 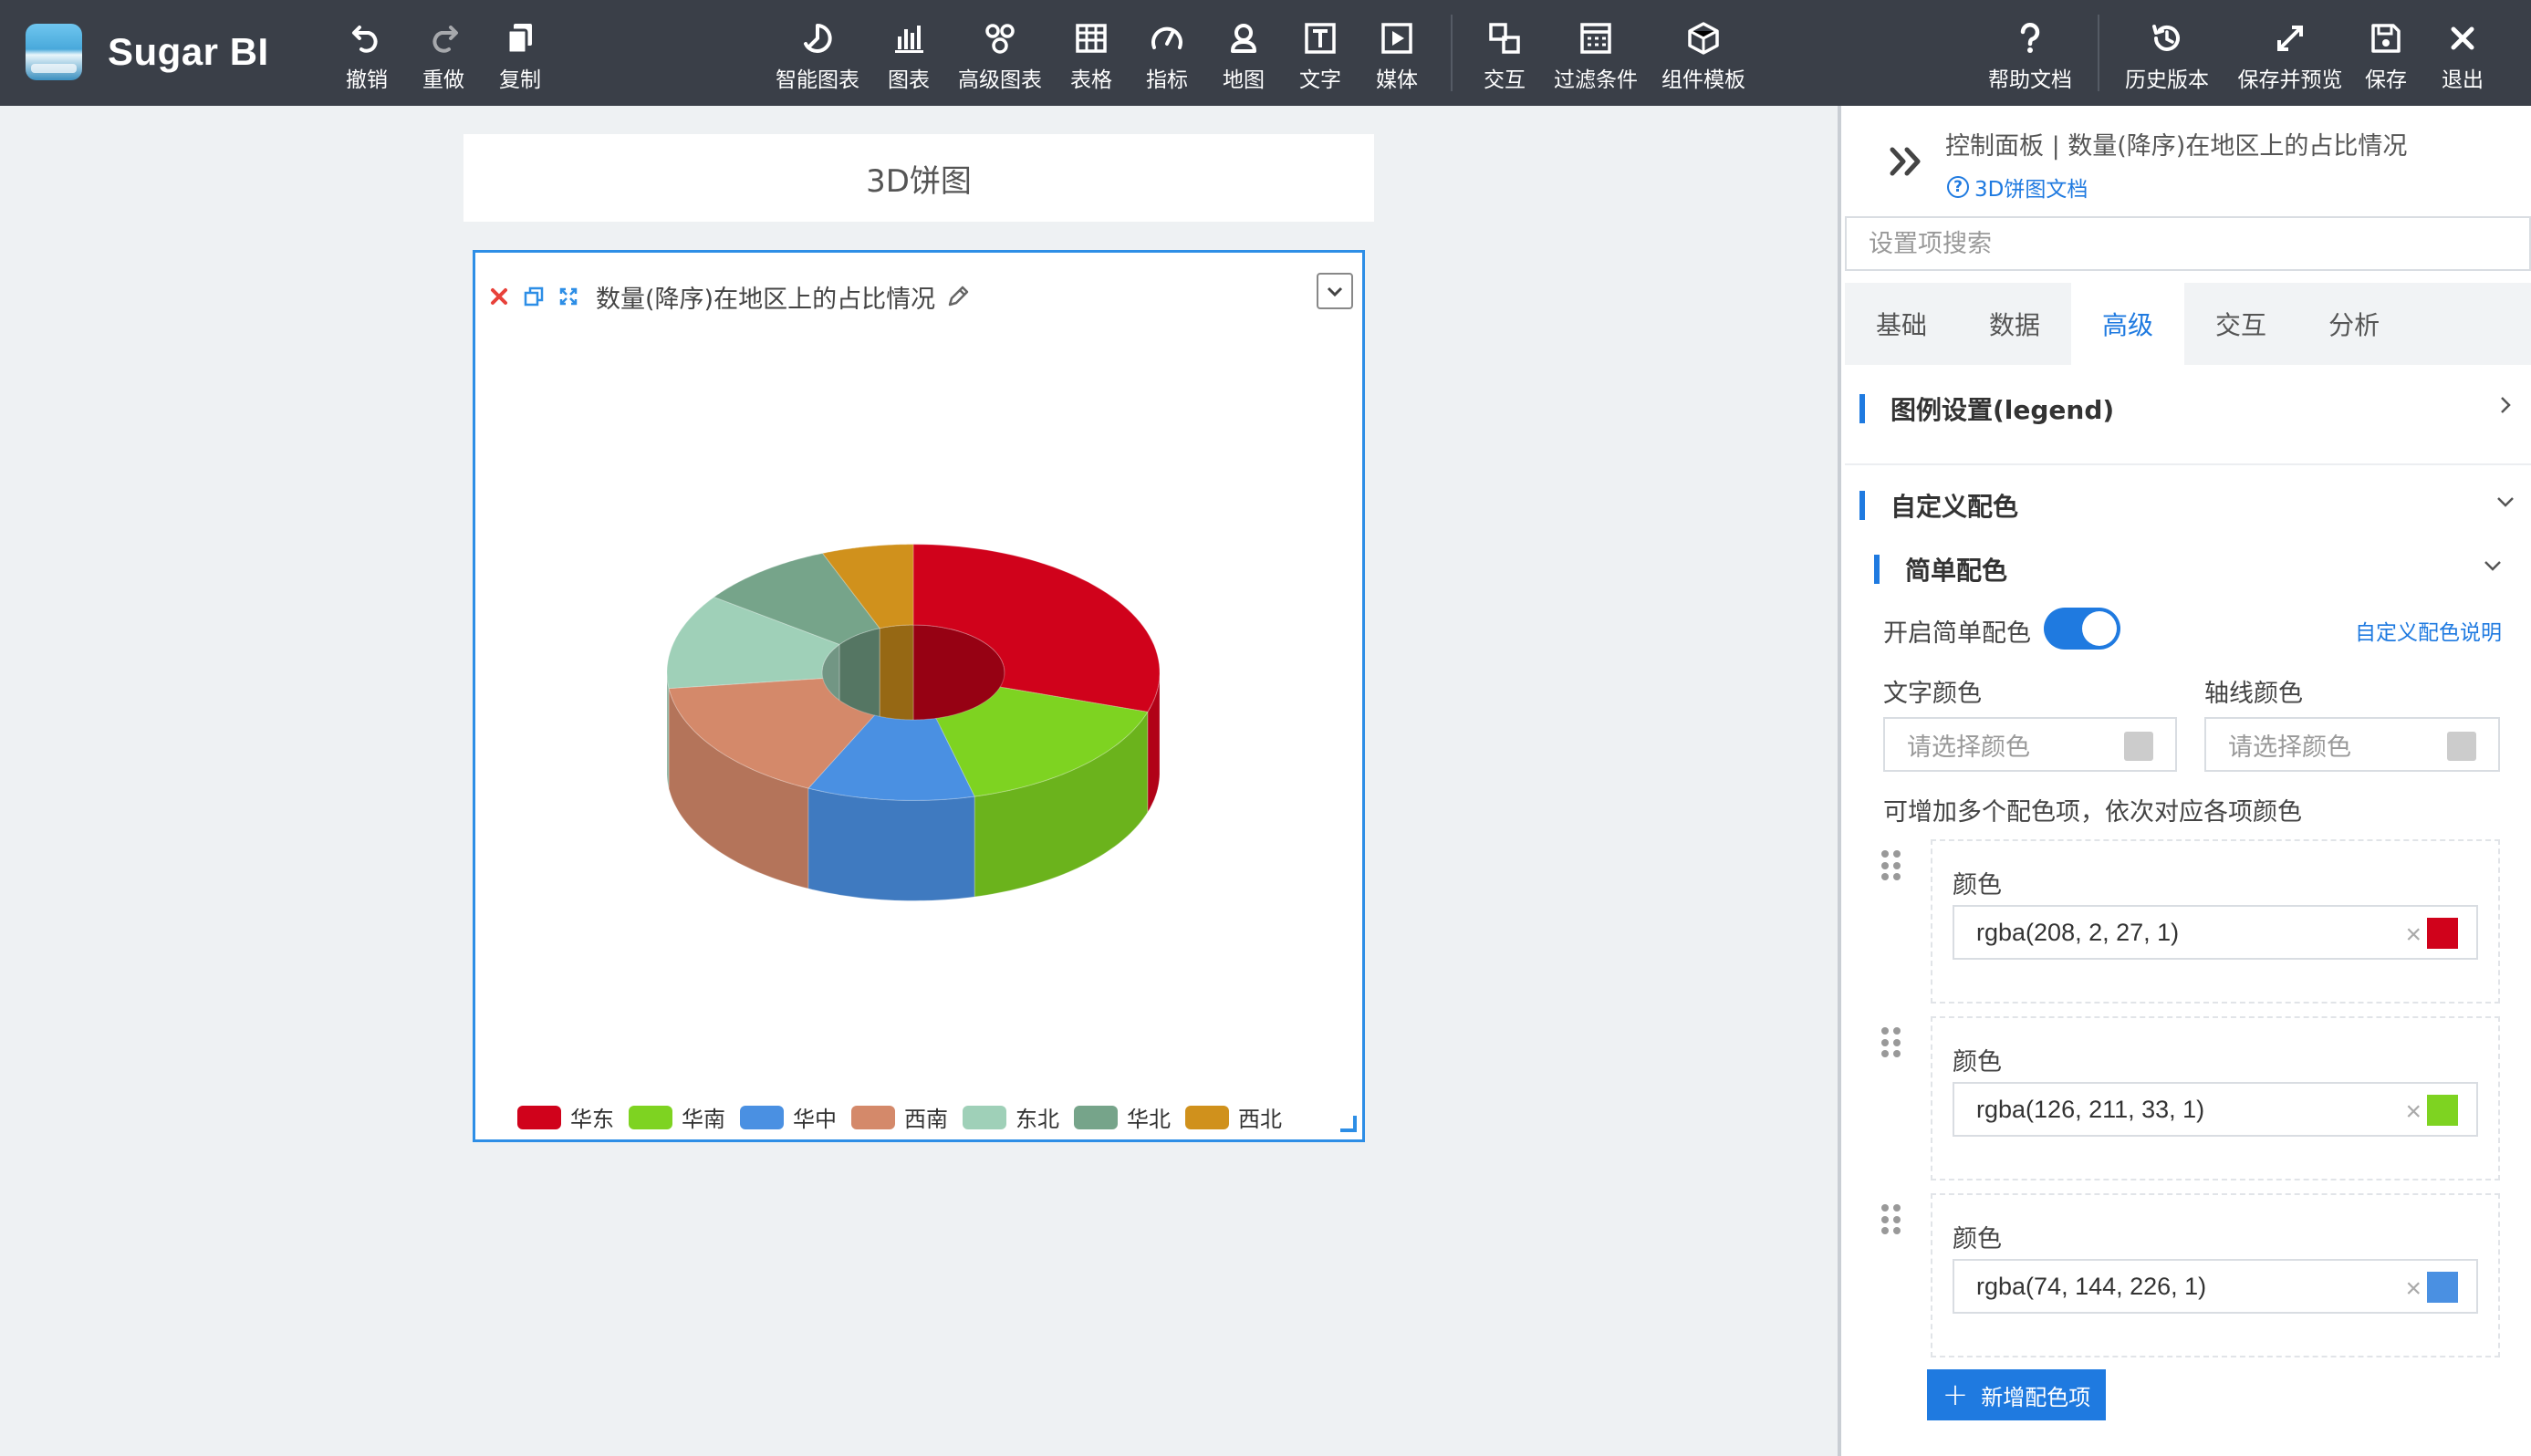 I want to click on help-label: 帮助文档, so click(x=2030, y=80).